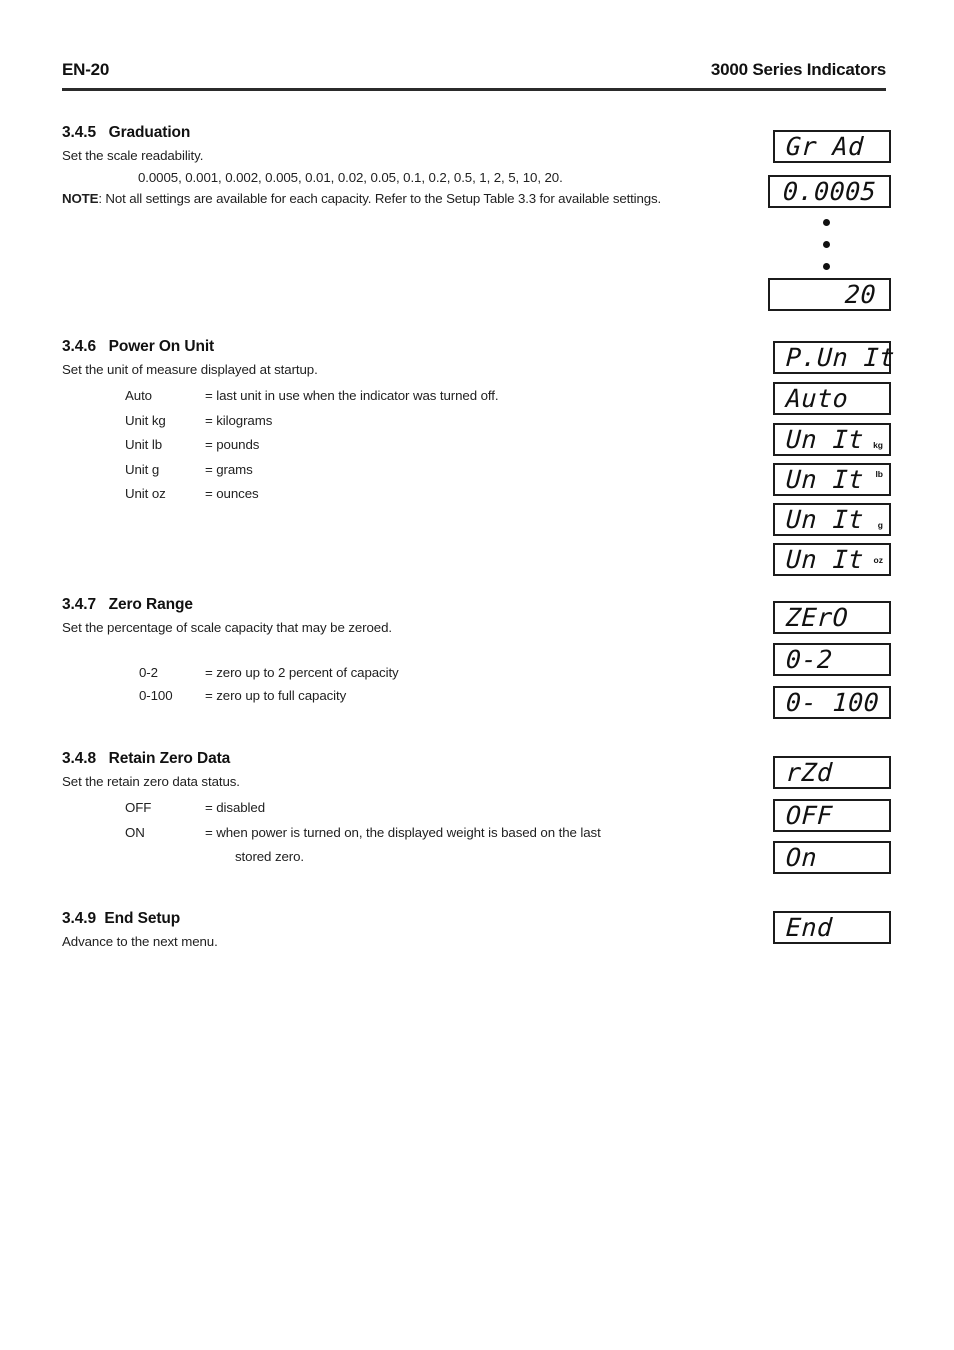 The image size is (954, 1350). I want to click on list-item: Unit kg = kilograms, so click(433, 421).